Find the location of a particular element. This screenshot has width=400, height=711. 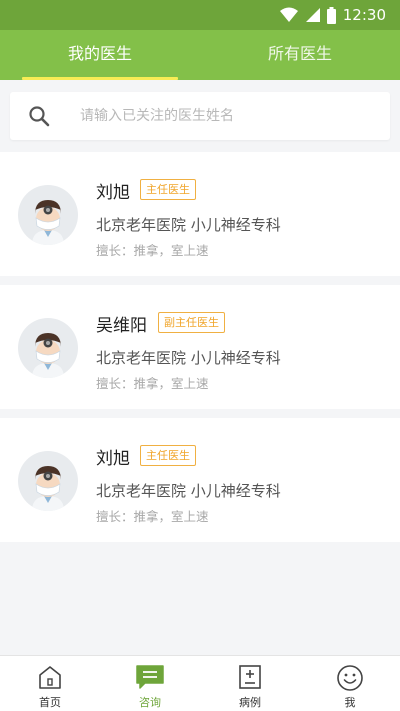

status-bar: 12:30 is located at coordinates (200, 15).